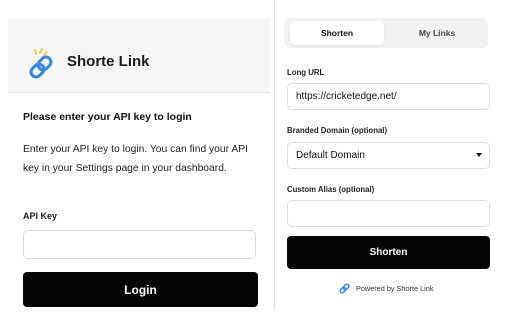 This screenshot has height=320, width=512. Describe the element at coordinates (337, 33) in the screenshot. I see `tab-shorten: Shorten` at that location.